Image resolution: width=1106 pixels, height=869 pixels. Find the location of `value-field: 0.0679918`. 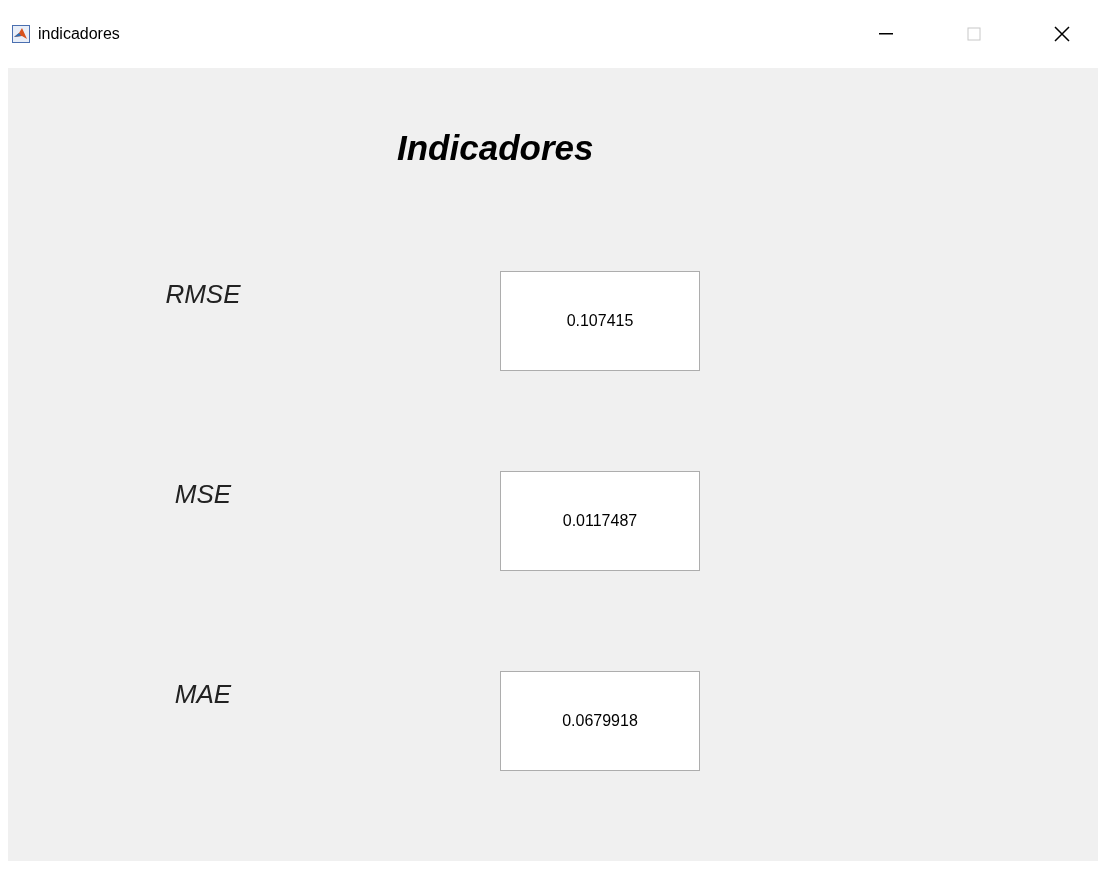

value-field: 0.0679918 is located at coordinates (600, 721).